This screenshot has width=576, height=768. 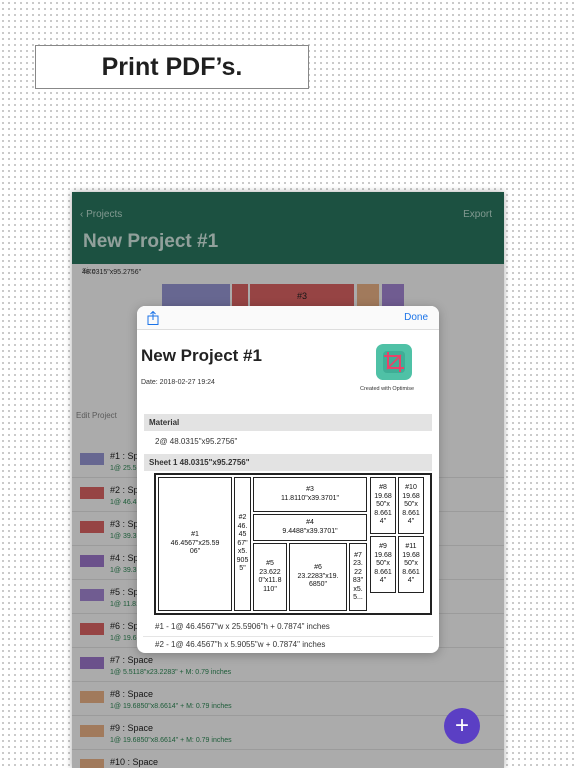 I want to click on share-icon, so click(x=153, y=318).